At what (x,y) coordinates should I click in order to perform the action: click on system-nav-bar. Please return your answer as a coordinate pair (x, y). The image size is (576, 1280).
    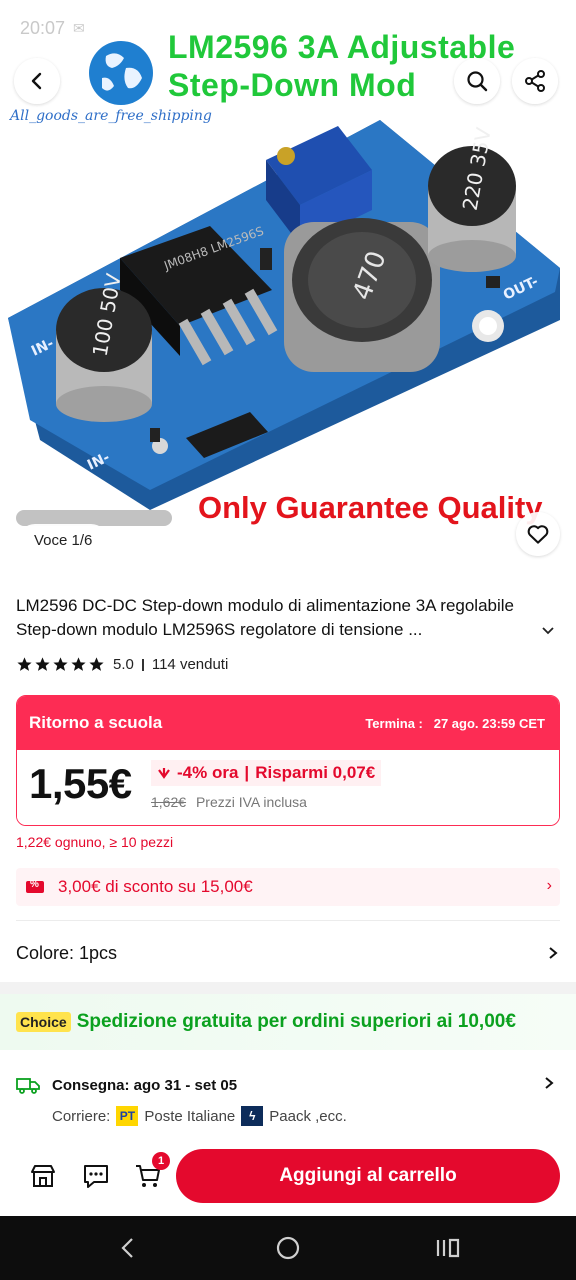
    Looking at the image, I should click on (288, 1248).